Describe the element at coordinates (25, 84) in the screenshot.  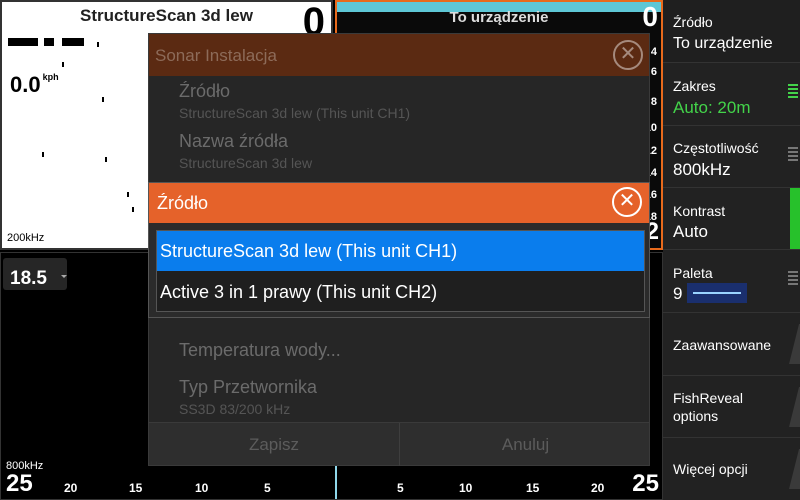
I see `speed-value: 0.0` at that location.